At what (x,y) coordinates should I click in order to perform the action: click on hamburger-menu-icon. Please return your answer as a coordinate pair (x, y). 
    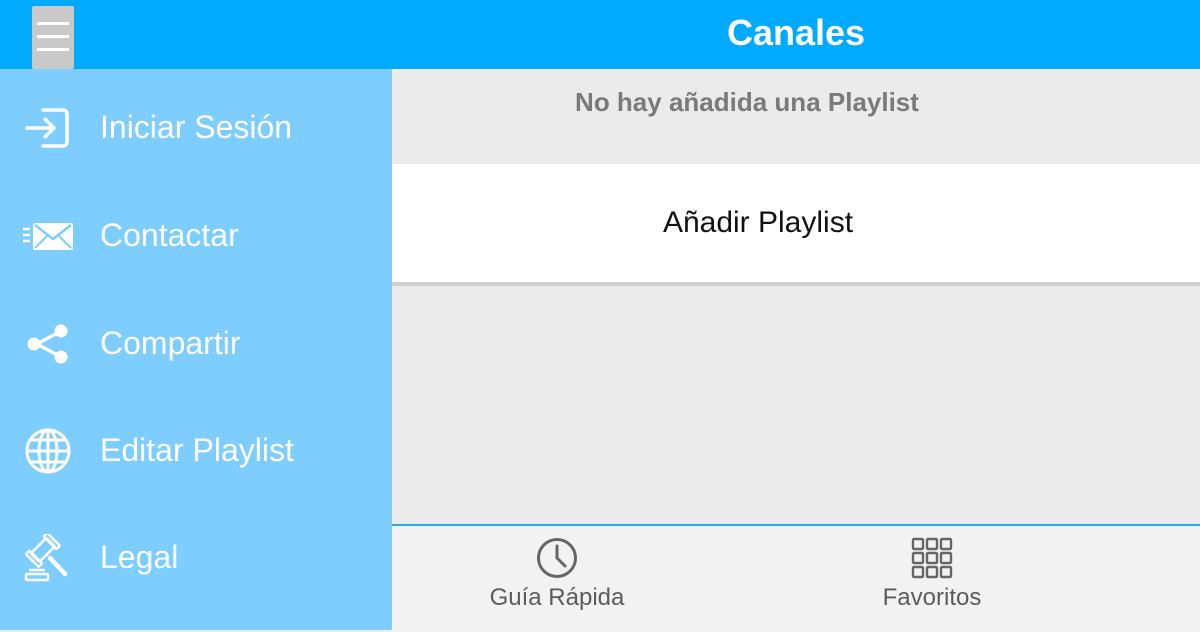
    Looking at the image, I should click on (53, 37).